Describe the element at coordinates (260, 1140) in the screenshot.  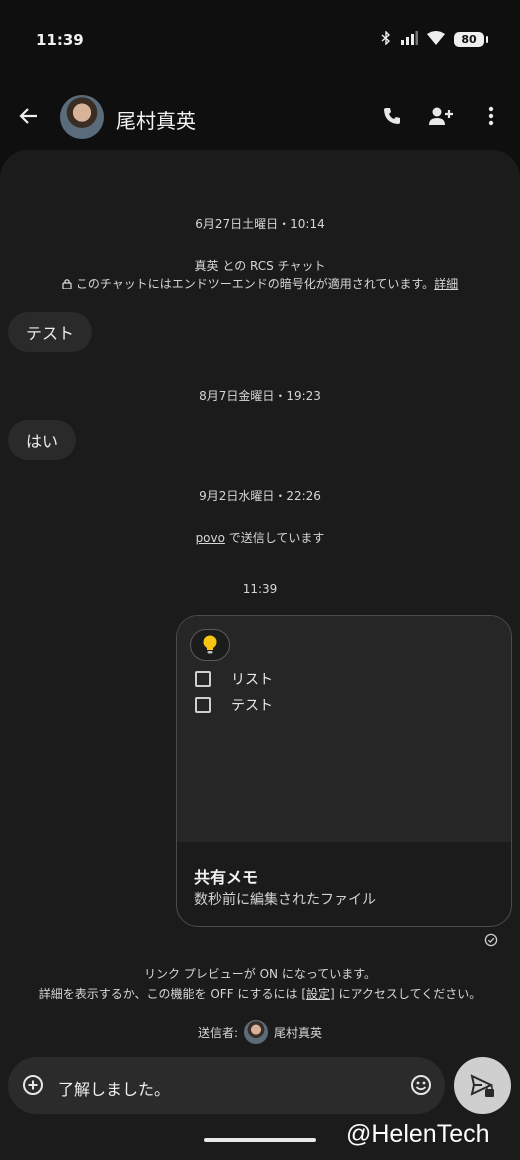
I see `home-indicator` at that location.